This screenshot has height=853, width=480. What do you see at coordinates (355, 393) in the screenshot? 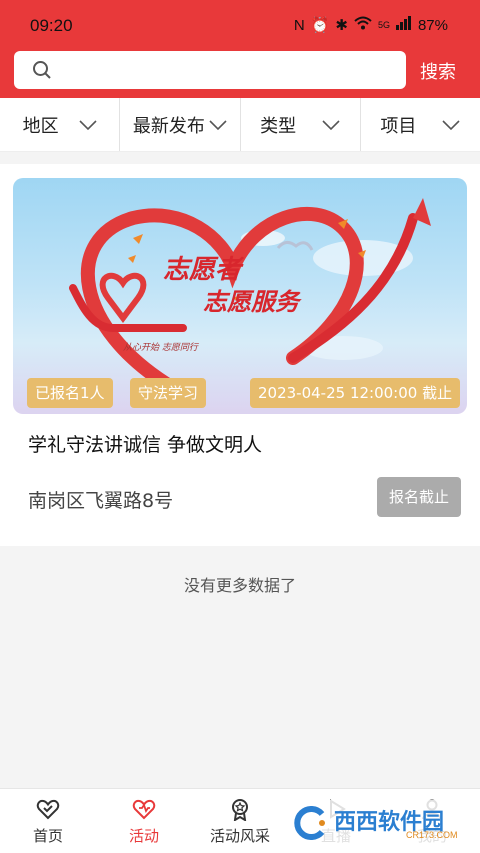
I see `deadline-badge: 2023-04-25 12:00:00 截止` at bounding box center [355, 393].